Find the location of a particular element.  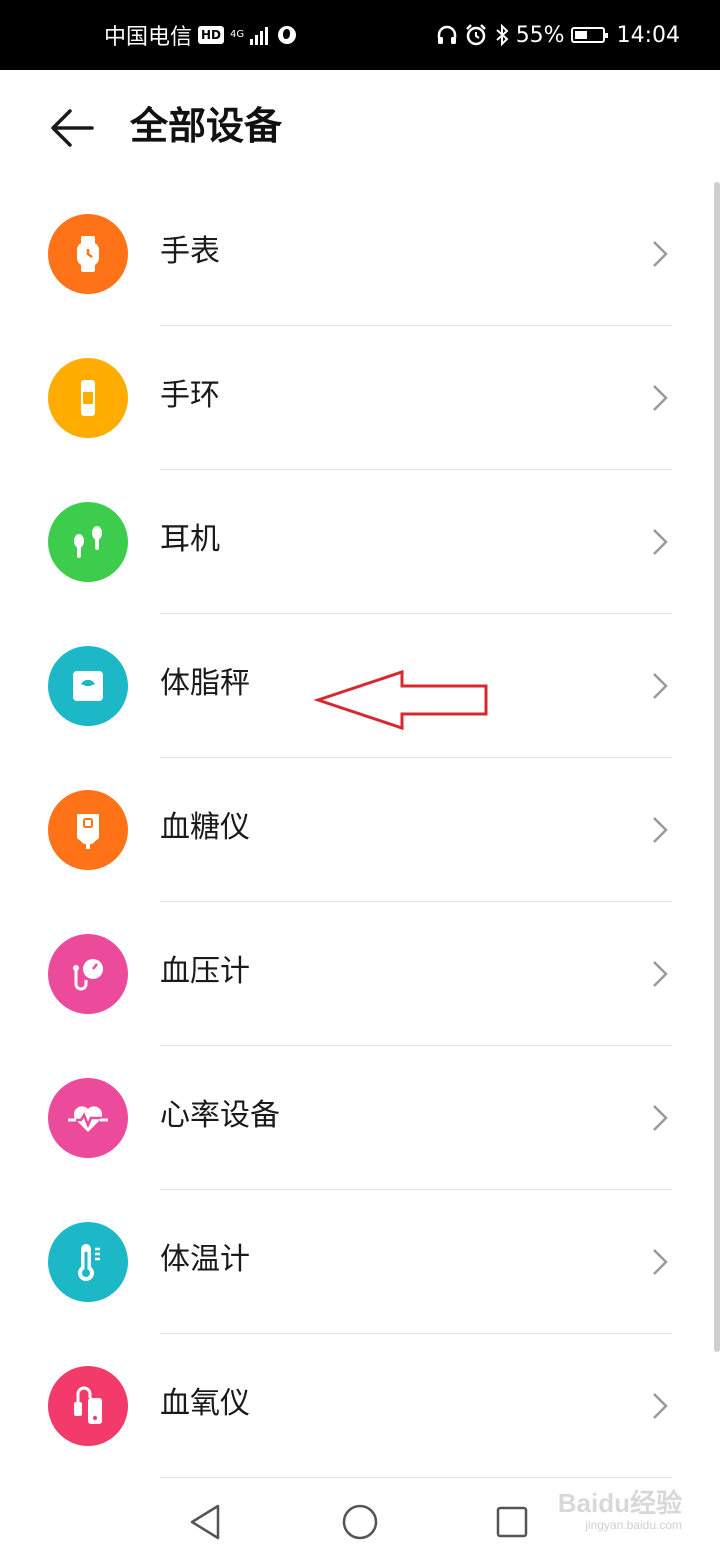

device-label: 体脂秤 is located at coordinates (205, 683).